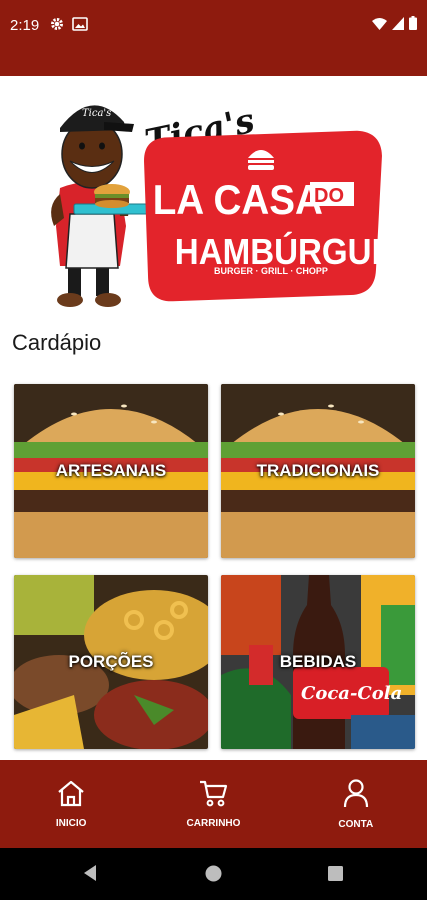 The image size is (427, 900). I want to click on home-icon, so click(71, 795).